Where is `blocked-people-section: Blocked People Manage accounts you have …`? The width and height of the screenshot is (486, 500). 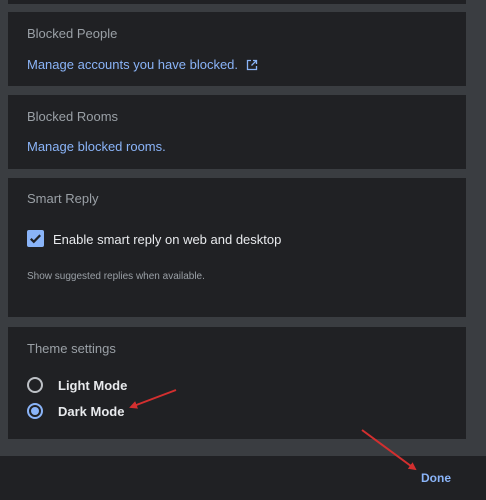 blocked-people-section: Blocked People Manage accounts you have … is located at coordinates (237, 49).